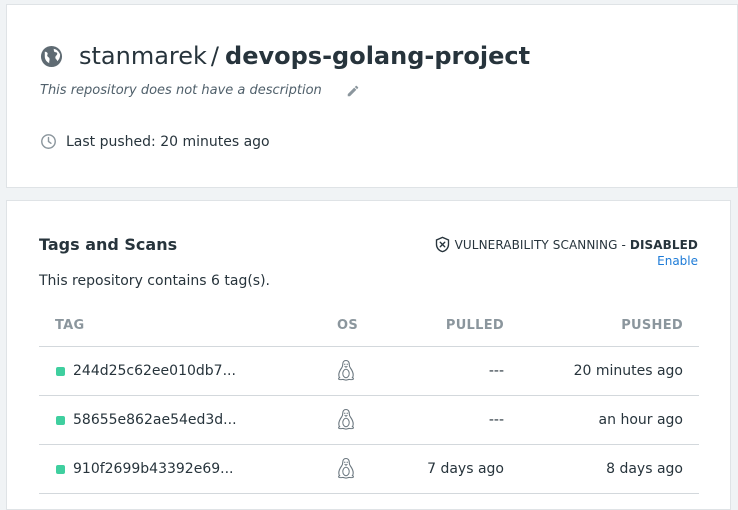 This screenshot has width=738, height=510. I want to click on tag-count: This repository contains 6 tag(s)., so click(154, 281).